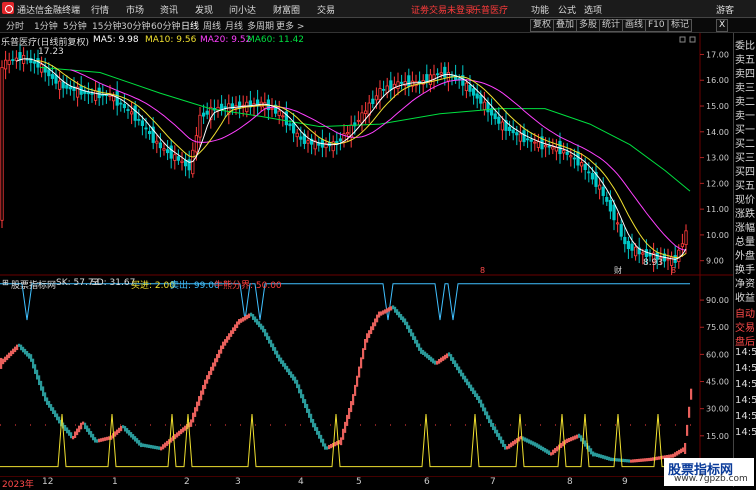  What do you see at coordinates (588, 25) in the screenshot?
I see `duogu-button: 多股` at bounding box center [588, 25].